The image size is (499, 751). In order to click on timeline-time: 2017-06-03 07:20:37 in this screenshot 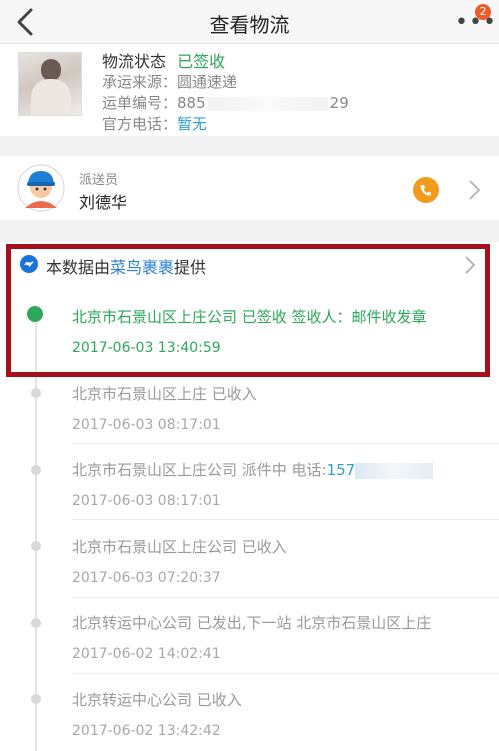, I will do `click(146, 578)`.